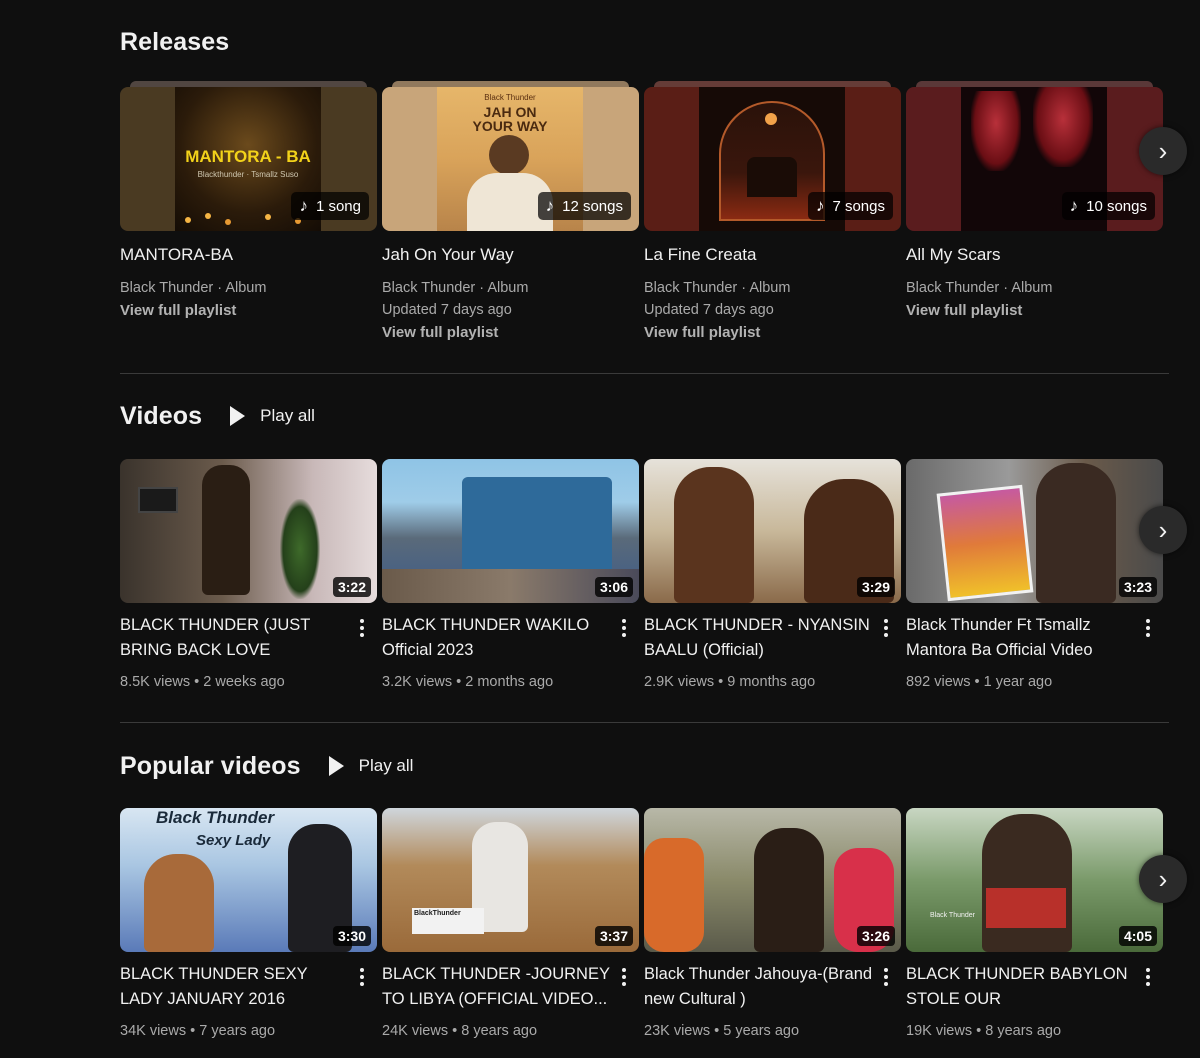  I want to click on video-title: BLACK THUNDER - NYANSIN BAALU (Official), so click(759, 638).